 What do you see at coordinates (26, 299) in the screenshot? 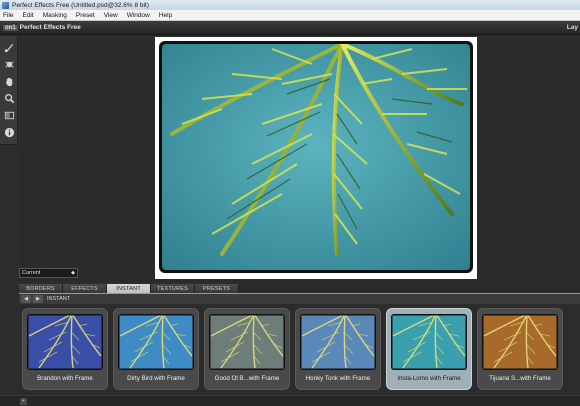
I see `back-button: ◀` at bounding box center [26, 299].